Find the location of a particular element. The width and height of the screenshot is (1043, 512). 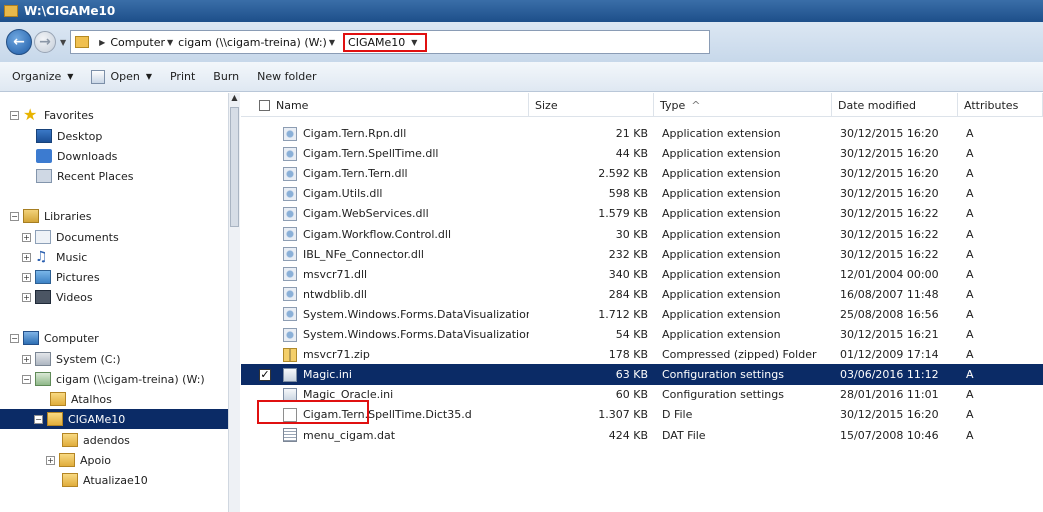

cell-size: 44 KB is located at coordinates (631, 154).